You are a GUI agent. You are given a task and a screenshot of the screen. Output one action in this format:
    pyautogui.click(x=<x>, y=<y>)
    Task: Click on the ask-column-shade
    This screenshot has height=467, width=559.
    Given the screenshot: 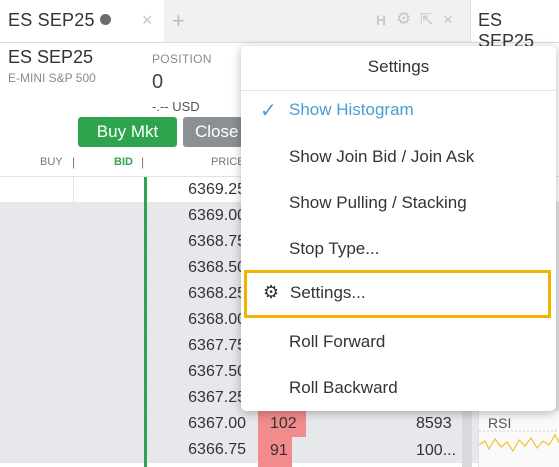 What is the action you would take?
    pyautogui.click(x=467, y=439)
    